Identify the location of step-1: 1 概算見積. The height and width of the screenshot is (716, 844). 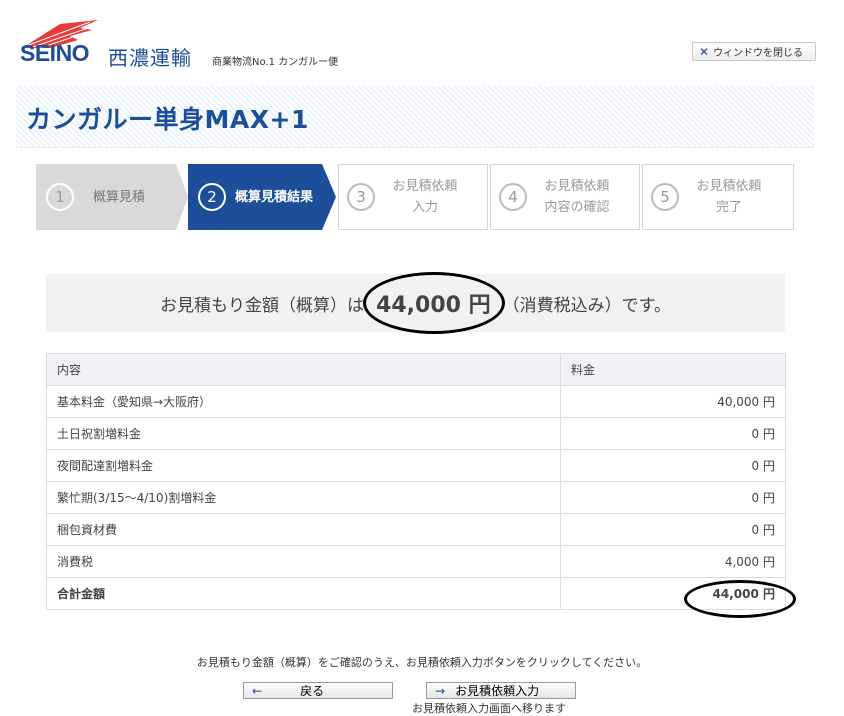
(106, 197).